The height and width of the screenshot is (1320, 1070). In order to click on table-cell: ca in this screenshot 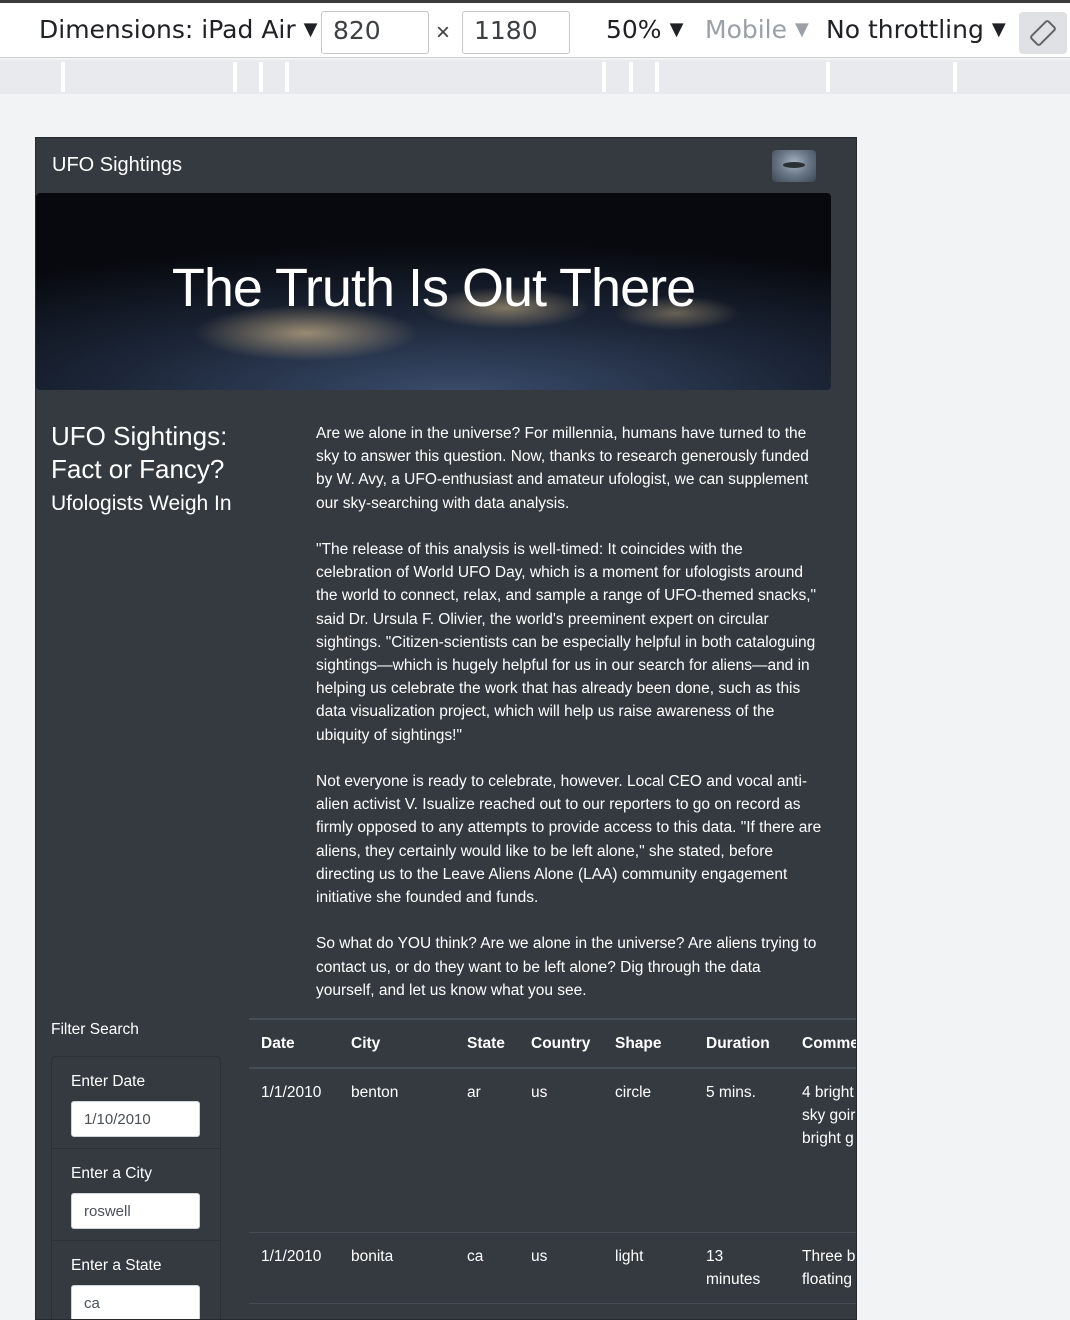, I will do `click(487, 1268)`.